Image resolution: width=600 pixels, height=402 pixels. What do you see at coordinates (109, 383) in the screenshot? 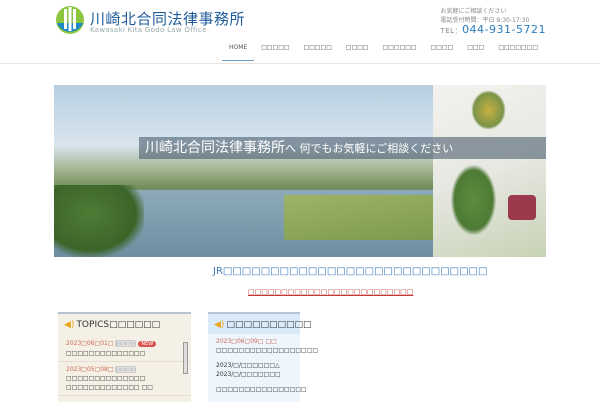
I see `item-text: □□□□□□□□□□□□□□ □□□□□□□□□□□□□ □□` at bounding box center [109, 383].